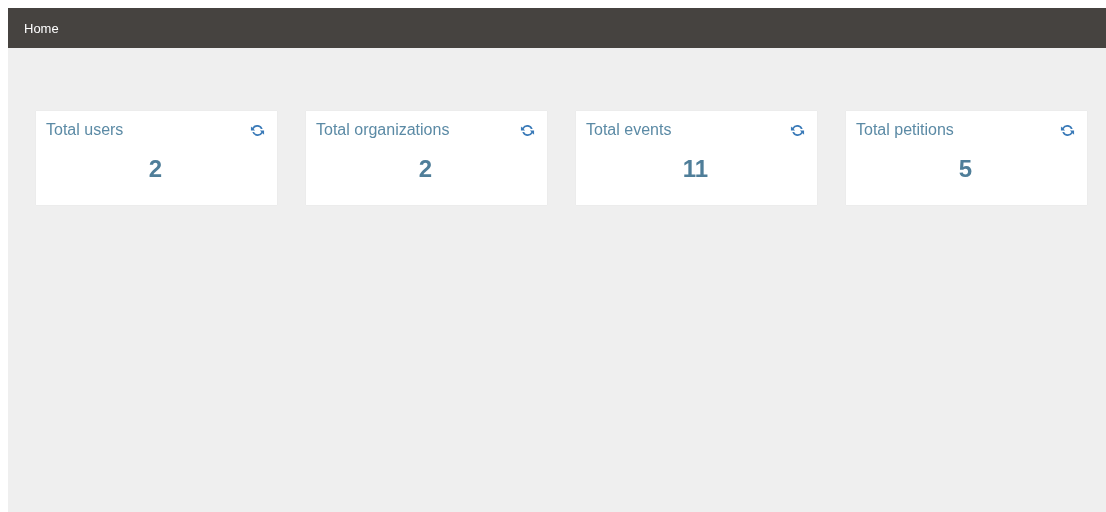 This screenshot has width=1106, height=512. I want to click on stat-value: 5, so click(965, 169).